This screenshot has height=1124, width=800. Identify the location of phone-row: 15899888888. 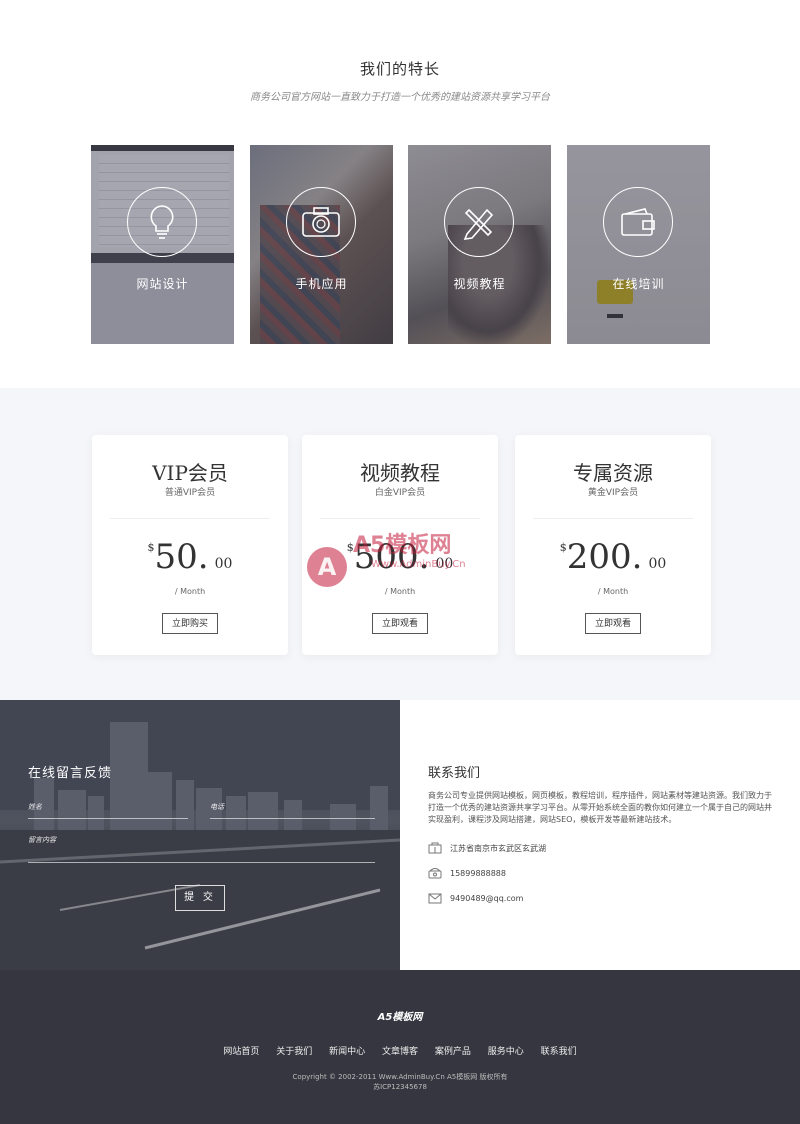
(467, 873).